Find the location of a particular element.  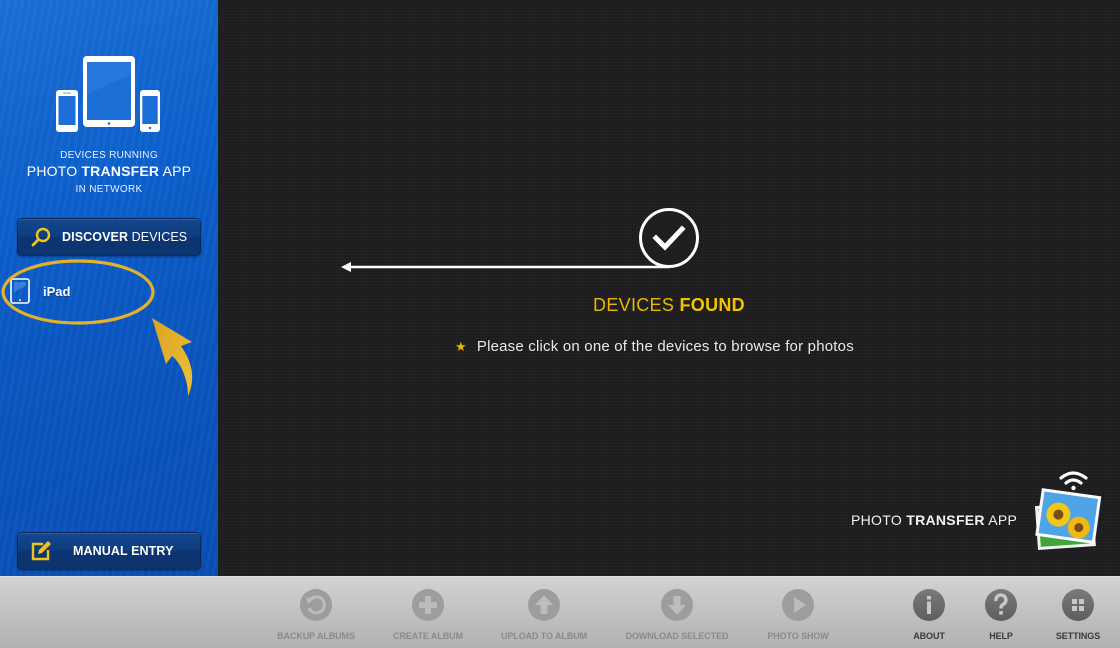

title-bold: FOUND is located at coordinates (712, 305).